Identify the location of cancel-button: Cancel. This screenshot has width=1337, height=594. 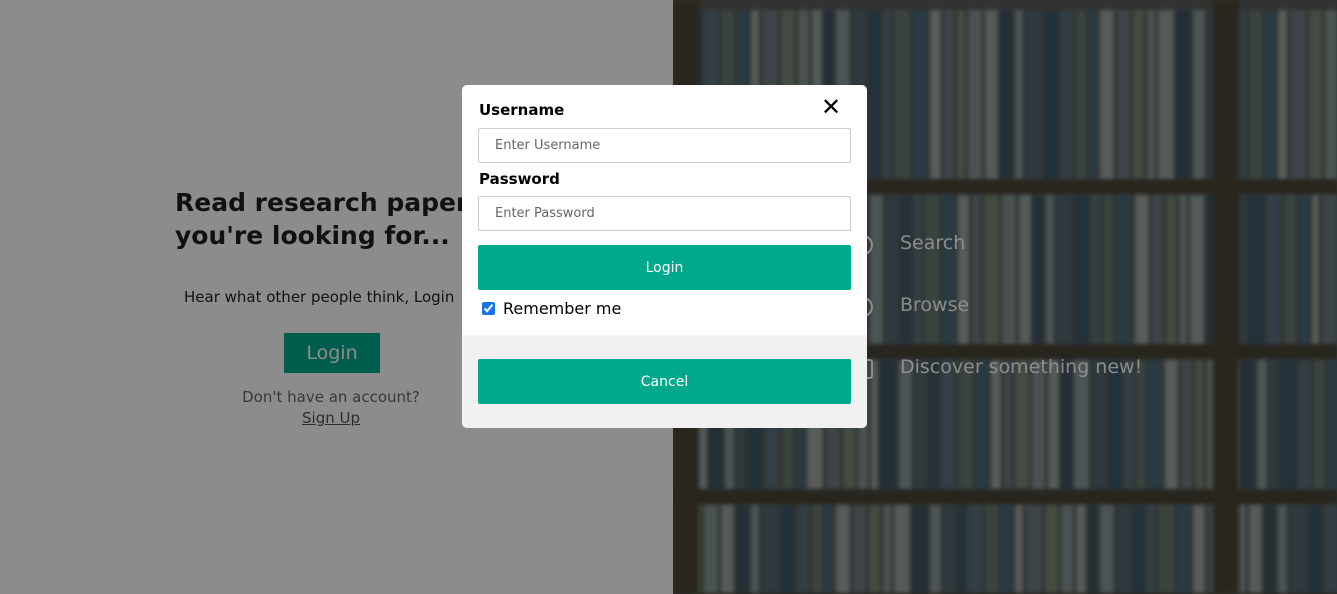
(664, 381).